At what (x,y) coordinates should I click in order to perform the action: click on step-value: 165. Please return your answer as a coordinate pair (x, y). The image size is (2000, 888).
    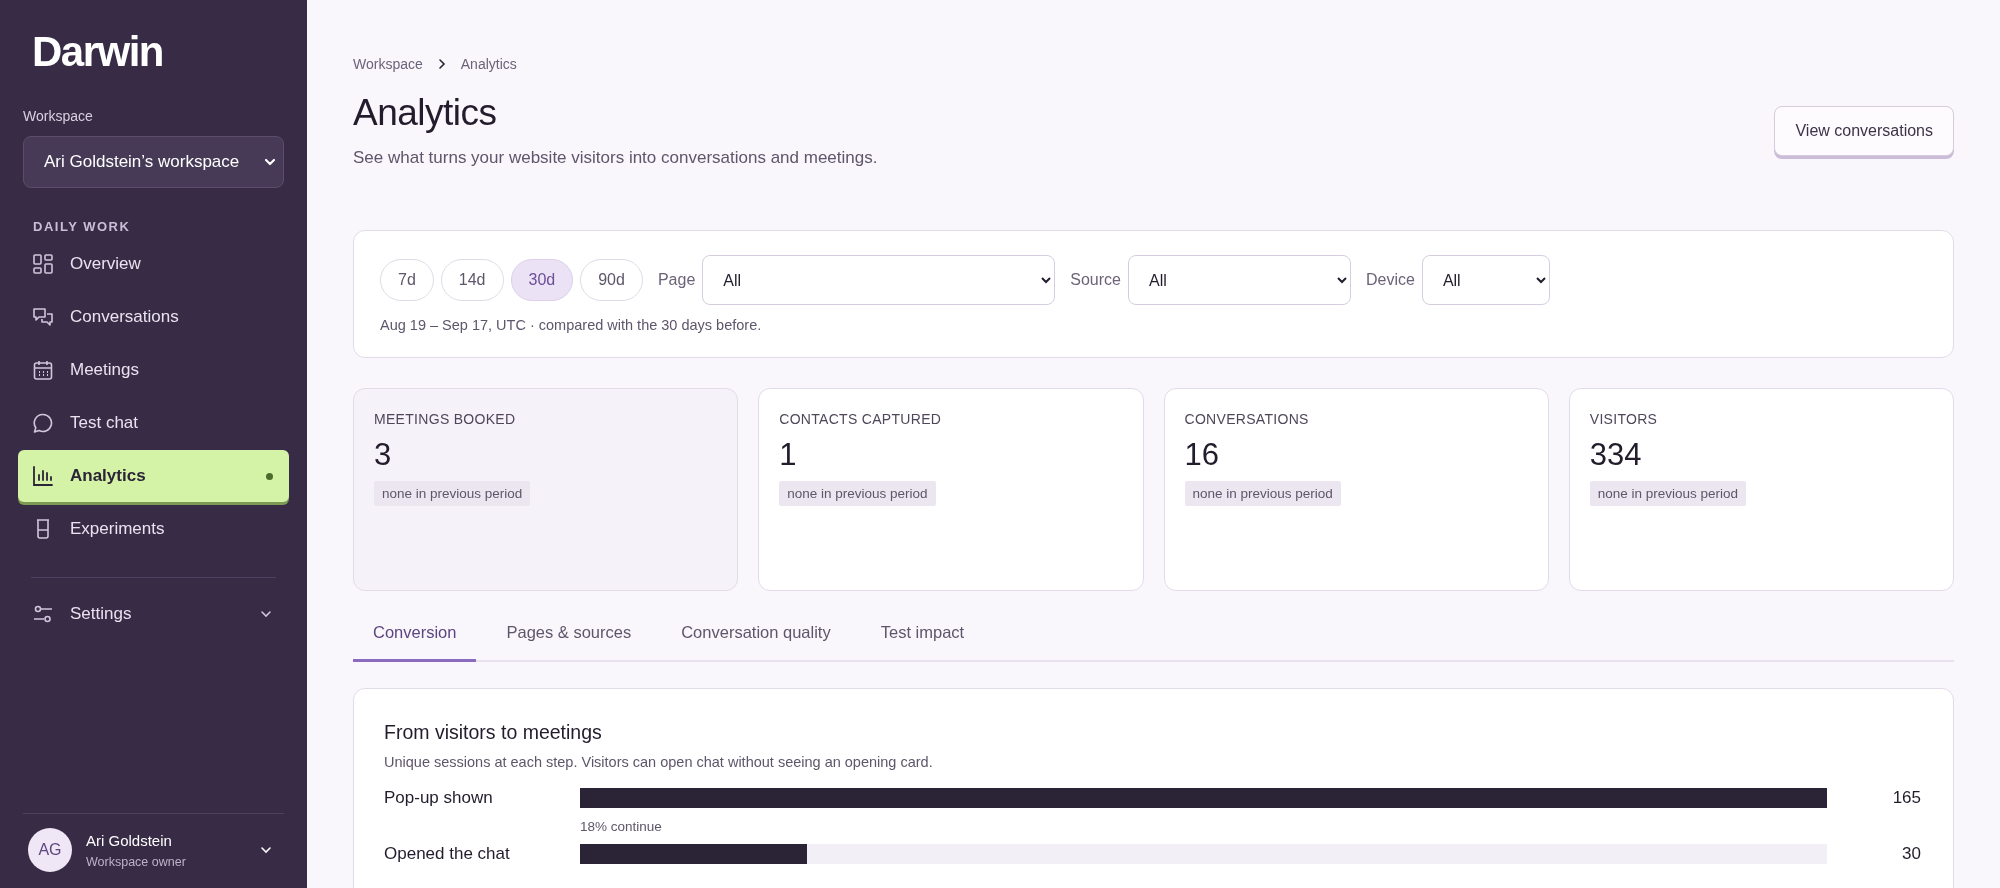
    Looking at the image, I should click on (1906, 798).